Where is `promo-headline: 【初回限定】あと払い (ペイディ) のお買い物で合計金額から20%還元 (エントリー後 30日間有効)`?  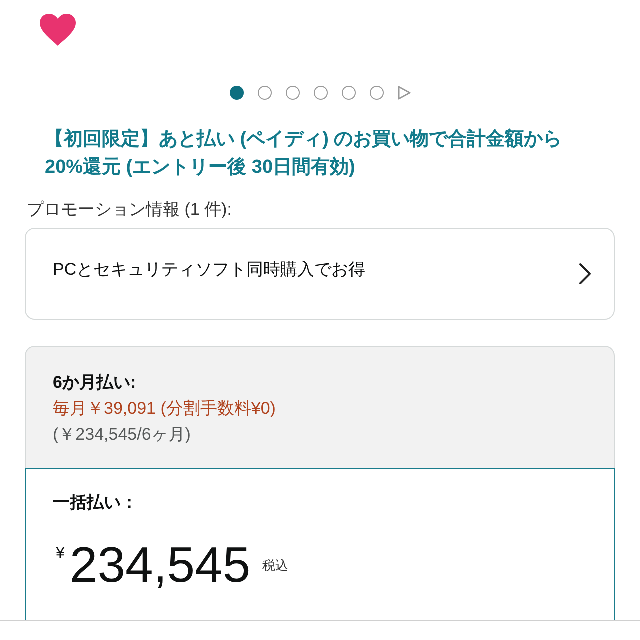 promo-headline: 【初回限定】あと払い (ペイディ) のお買い物で合計金額から20%還元 (エントリー後 30日間有効) is located at coordinates (304, 154).